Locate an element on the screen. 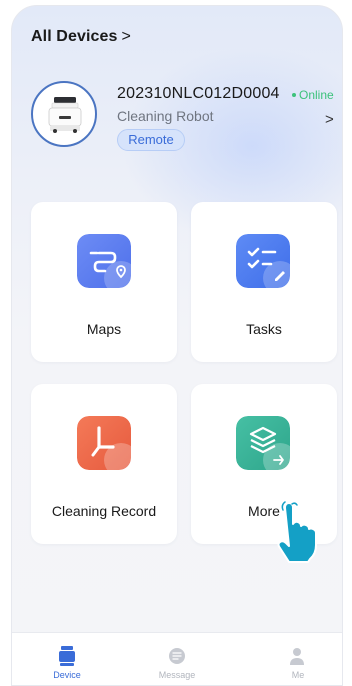 This screenshot has height=686, width=352. clock-icon is located at coordinates (104, 443).